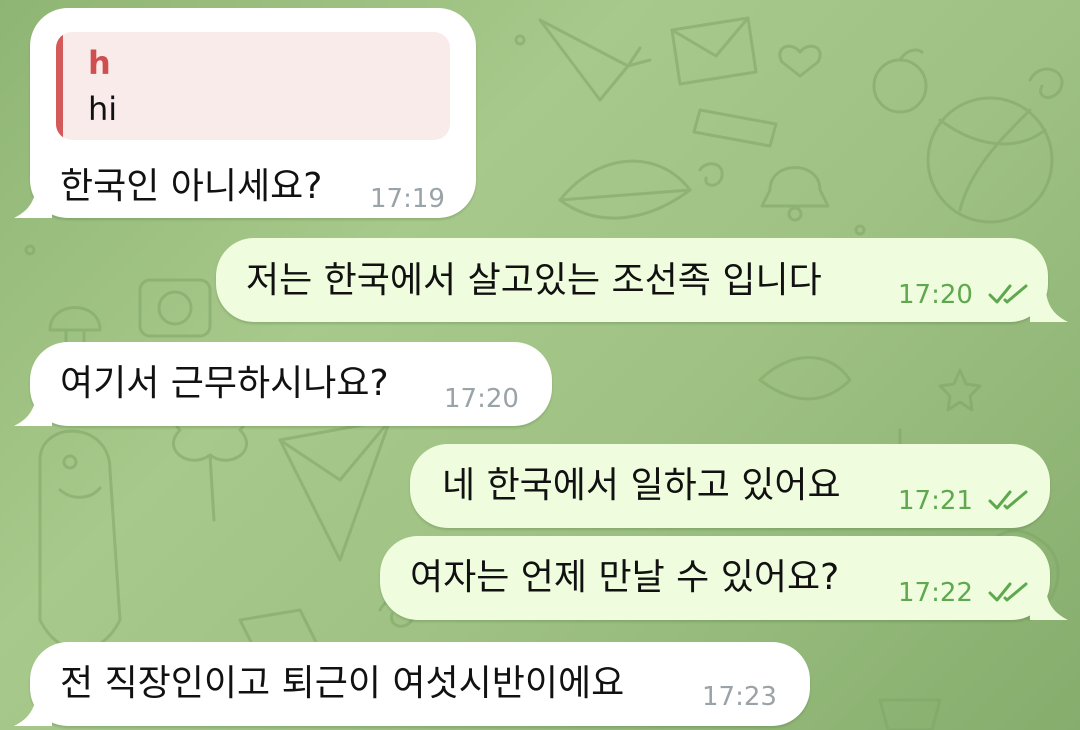 The image size is (1080, 730). I want to click on message-text: 네 한국에서 일하고 있어요, so click(641, 485).